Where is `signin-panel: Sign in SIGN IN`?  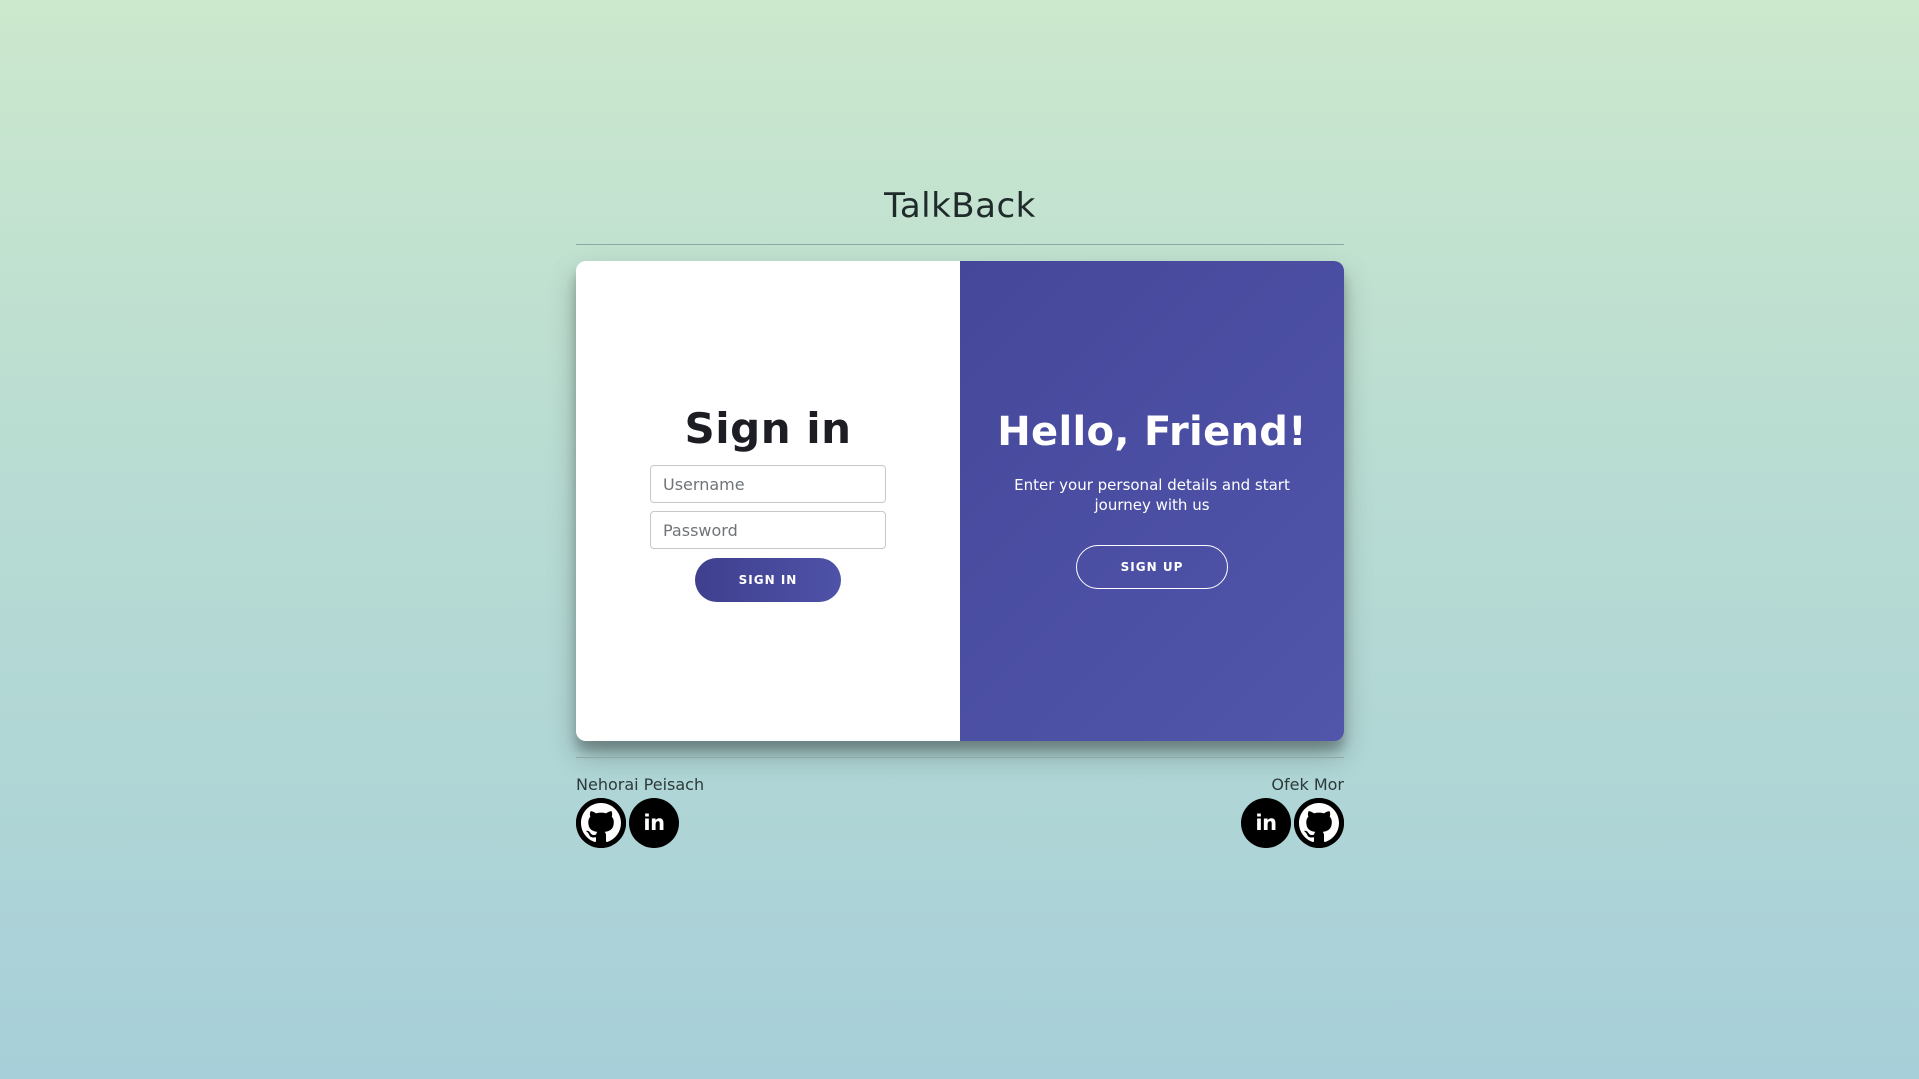
signin-panel: Sign in SIGN IN is located at coordinates (768, 501).